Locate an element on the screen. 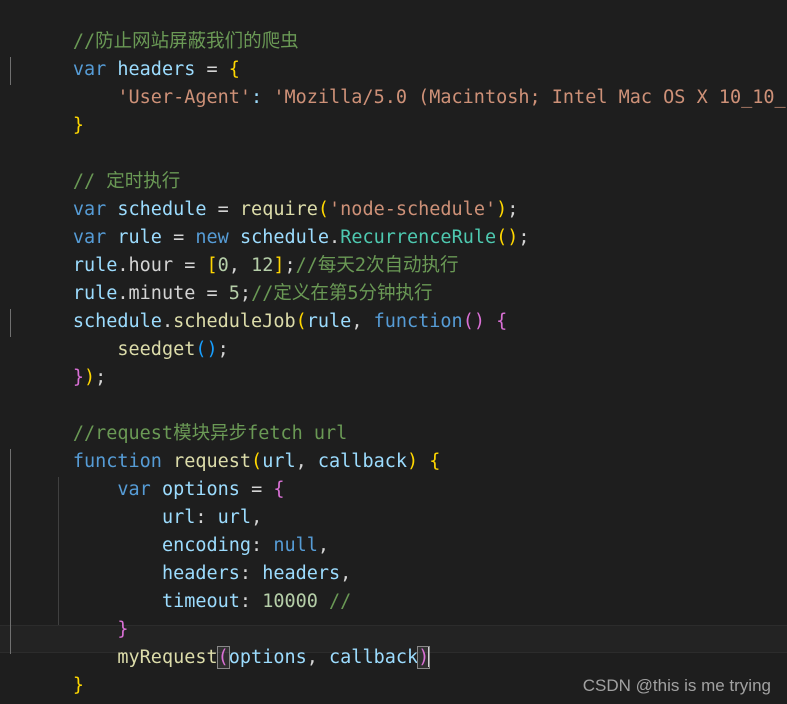 The width and height of the screenshot is (787, 704). function-token: request is located at coordinates (212, 461).